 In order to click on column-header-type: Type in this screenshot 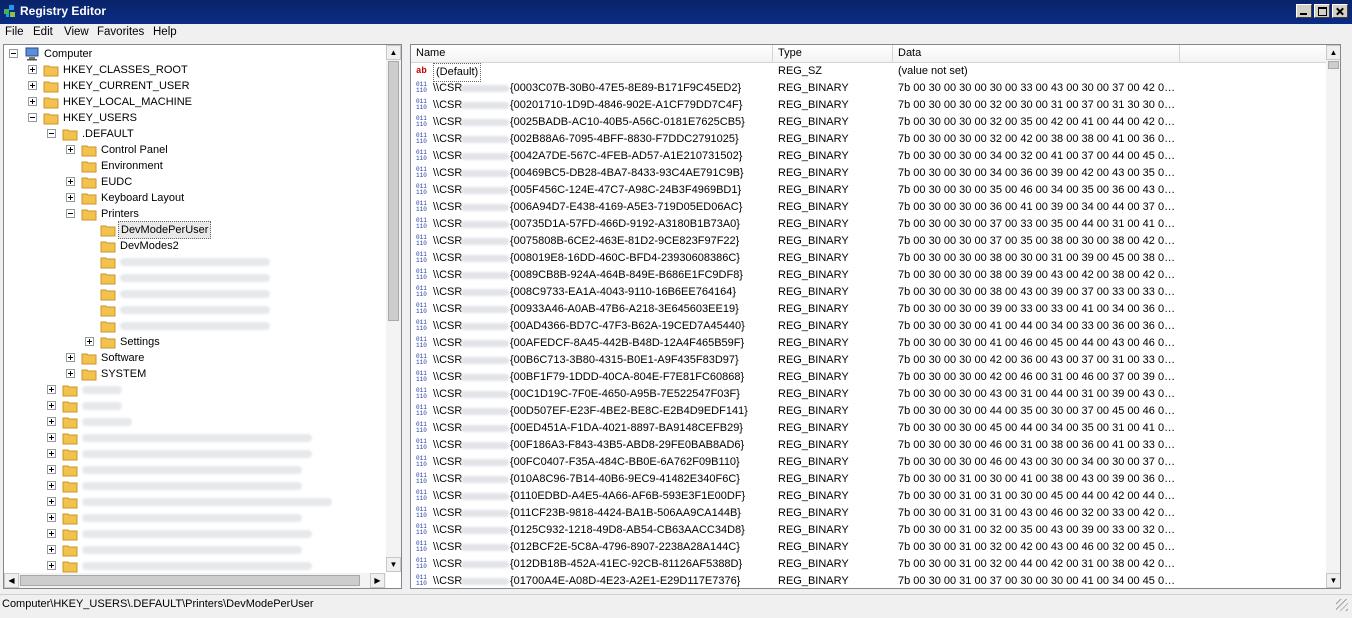, I will do `click(790, 53)`.